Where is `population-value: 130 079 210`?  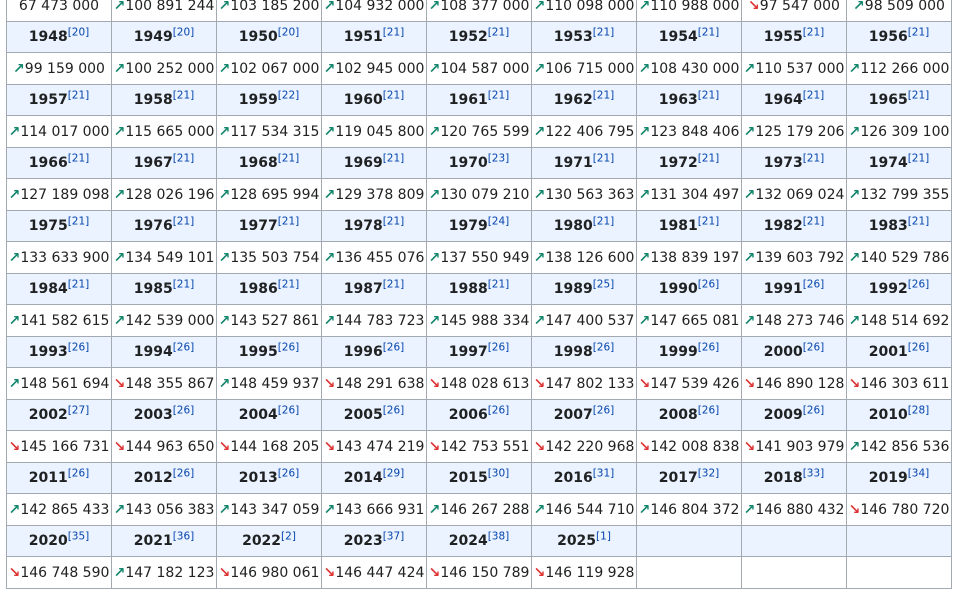
population-value: 130 079 210 is located at coordinates (485, 194).